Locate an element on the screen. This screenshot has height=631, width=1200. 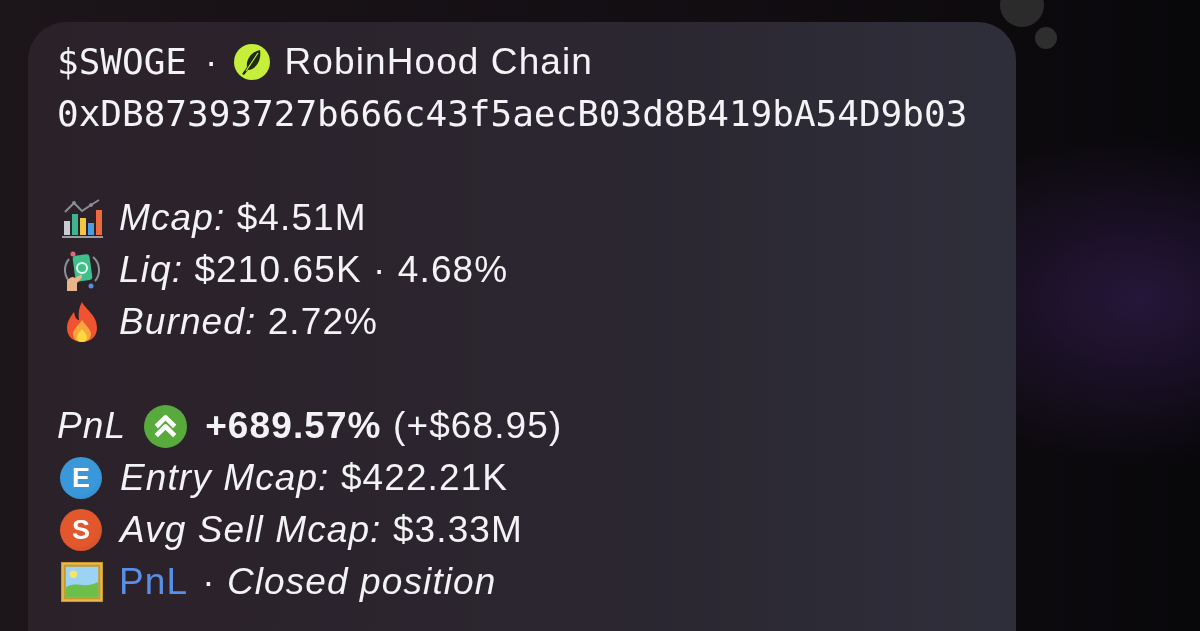
stat-line: Mcap: $4.51M is located at coordinates (243, 217).